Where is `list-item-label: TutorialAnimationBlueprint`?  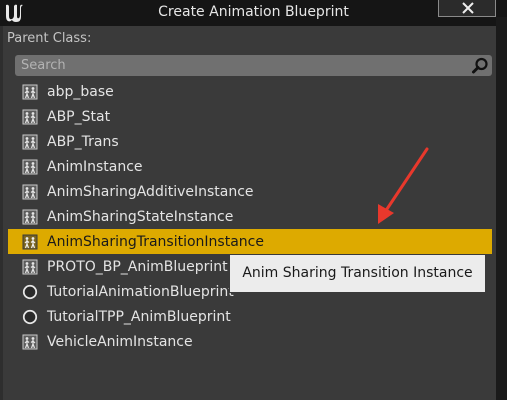
list-item-label: TutorialAnimationBlueprint is located at coordinates (140, 291).